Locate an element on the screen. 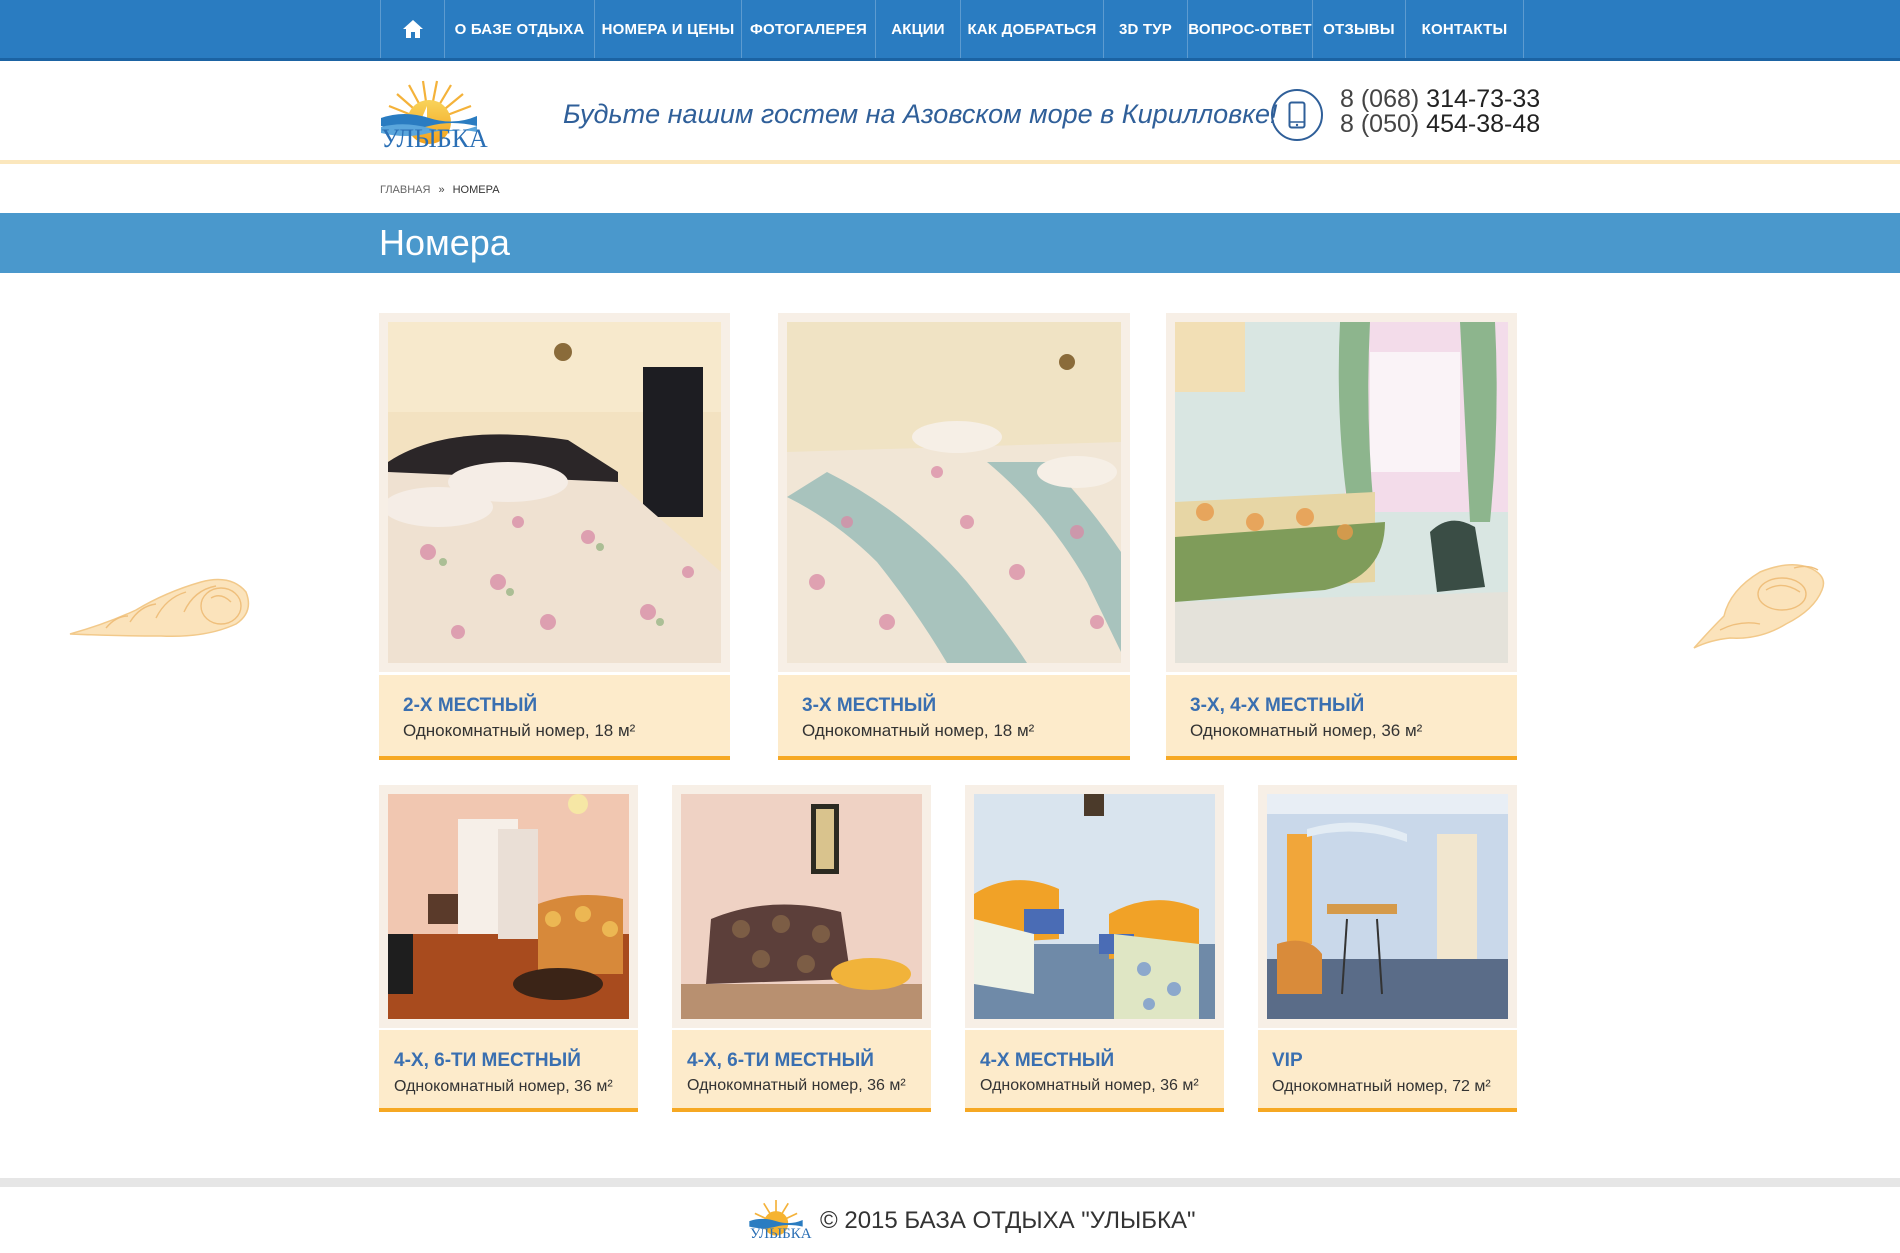 The width and height of the screenshot is (1900, 1253). room-card-vip: VIP Однокомнатный номер, 72 м² is located at coordinates (1387, 948).